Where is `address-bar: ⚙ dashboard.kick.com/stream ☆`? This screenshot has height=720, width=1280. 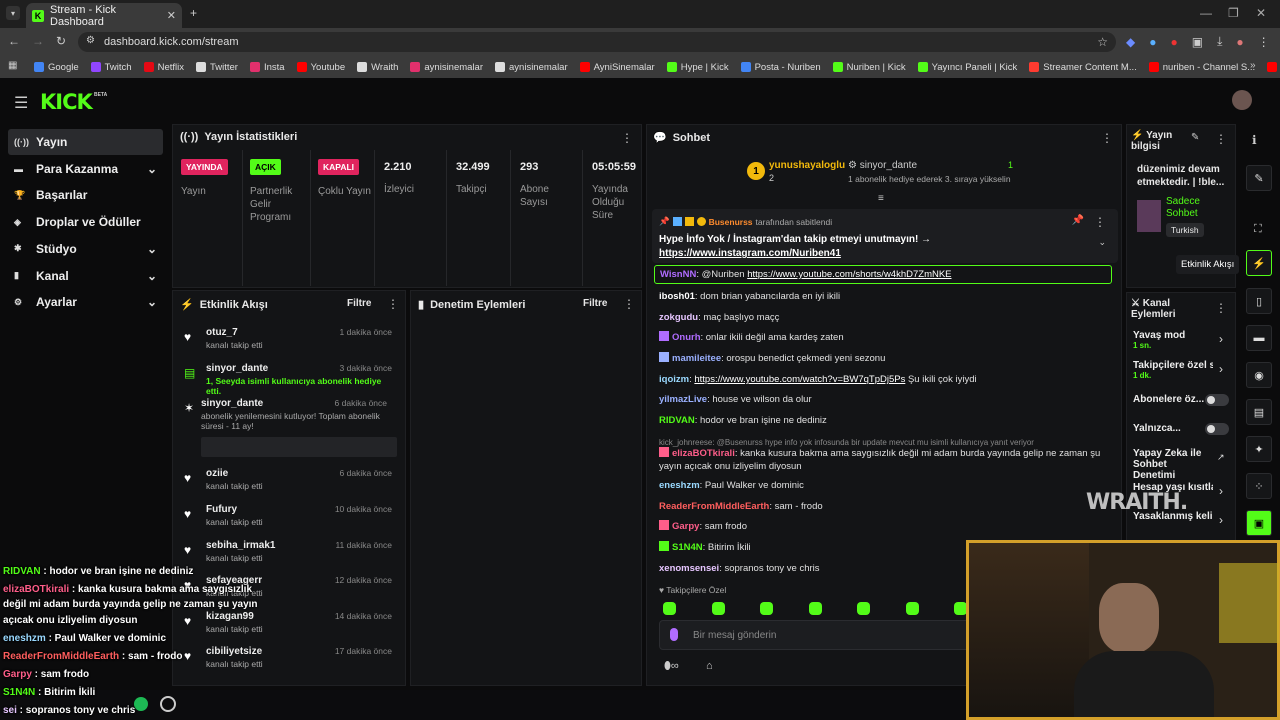 address-bar: ⚙ dashboard.kick.com/stream ☆ is located at coordinates (597, 42).